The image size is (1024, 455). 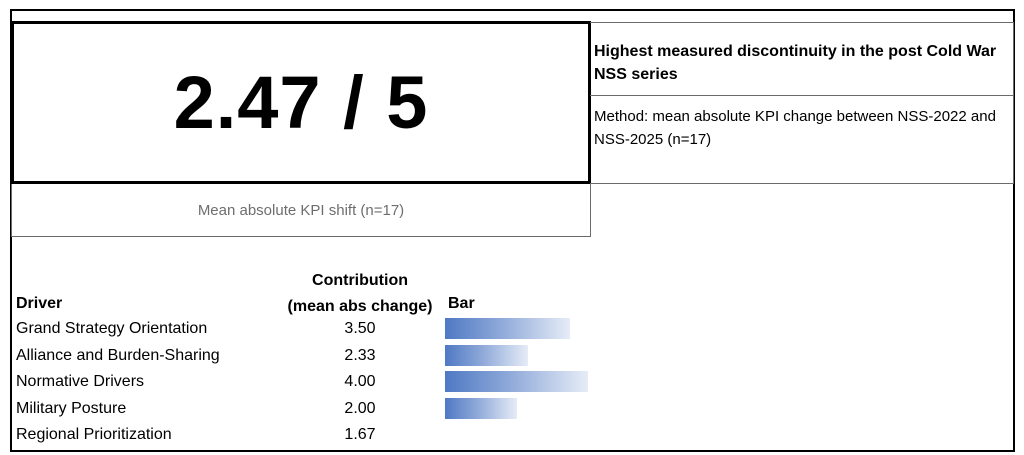 What do you see at coordinates (118, 355) in the screenshot?
I see `driver-label: Alliance and Burden-Sharing` at bounding box center [118, 355].